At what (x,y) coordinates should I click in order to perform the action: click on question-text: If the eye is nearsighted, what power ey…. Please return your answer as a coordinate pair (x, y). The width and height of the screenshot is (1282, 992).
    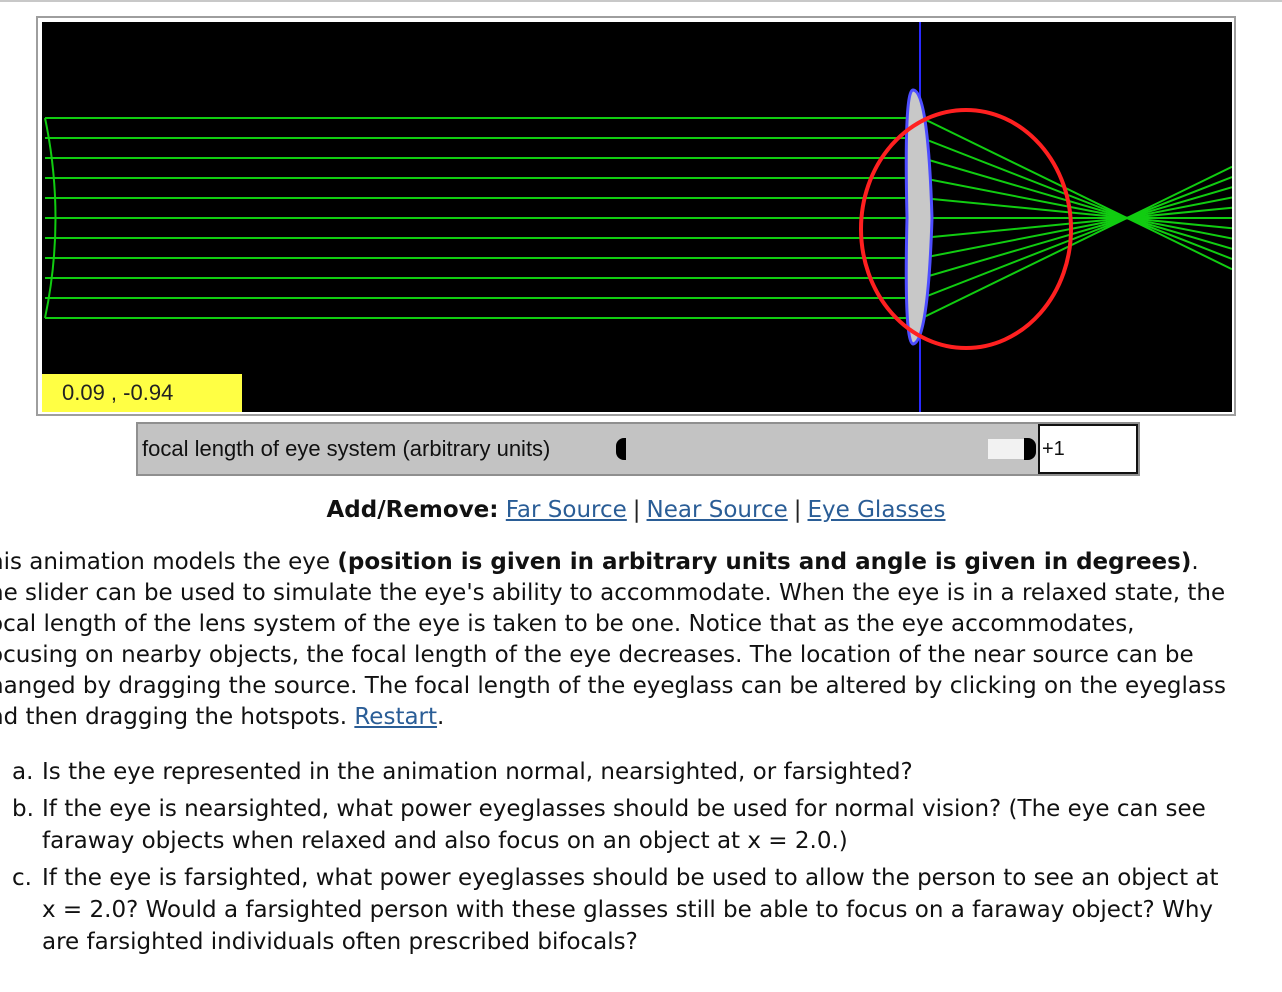
    Looking at the image, I should click on (624, 809).